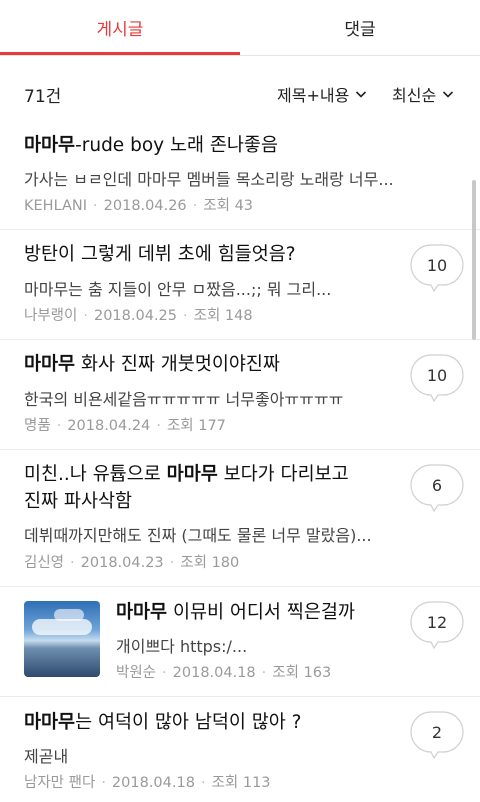 The image size is (480, 802). Describe the element at coordinates (223, 316) in the screenshot. I see `post-views: 조회 148` at that location.